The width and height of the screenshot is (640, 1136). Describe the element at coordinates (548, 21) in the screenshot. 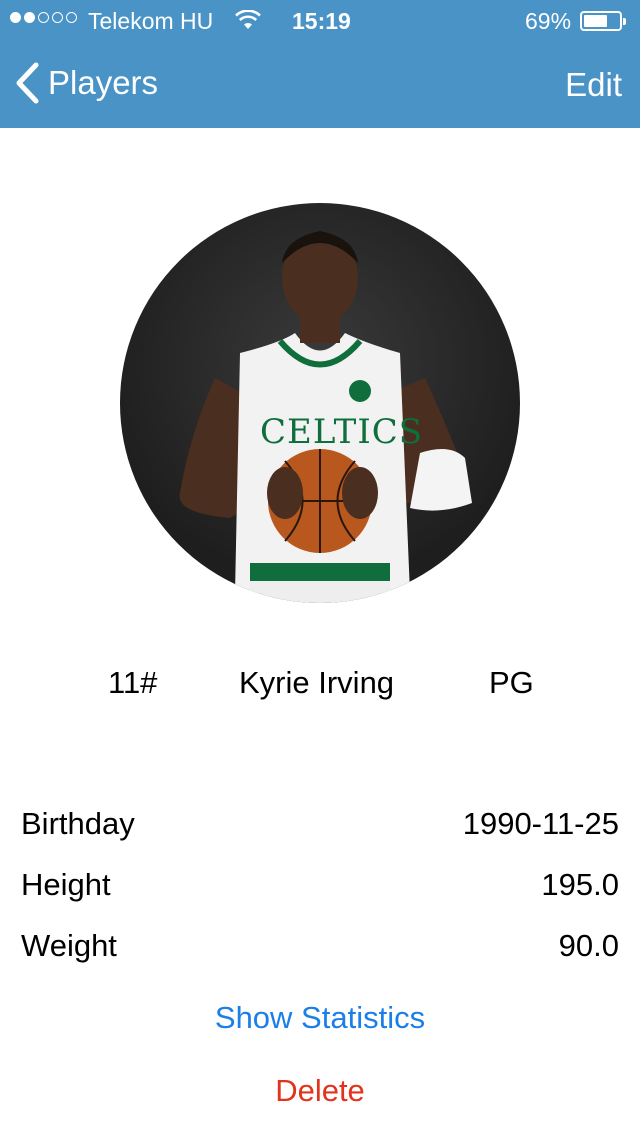

I see `battery-percent: 69%` at that location.